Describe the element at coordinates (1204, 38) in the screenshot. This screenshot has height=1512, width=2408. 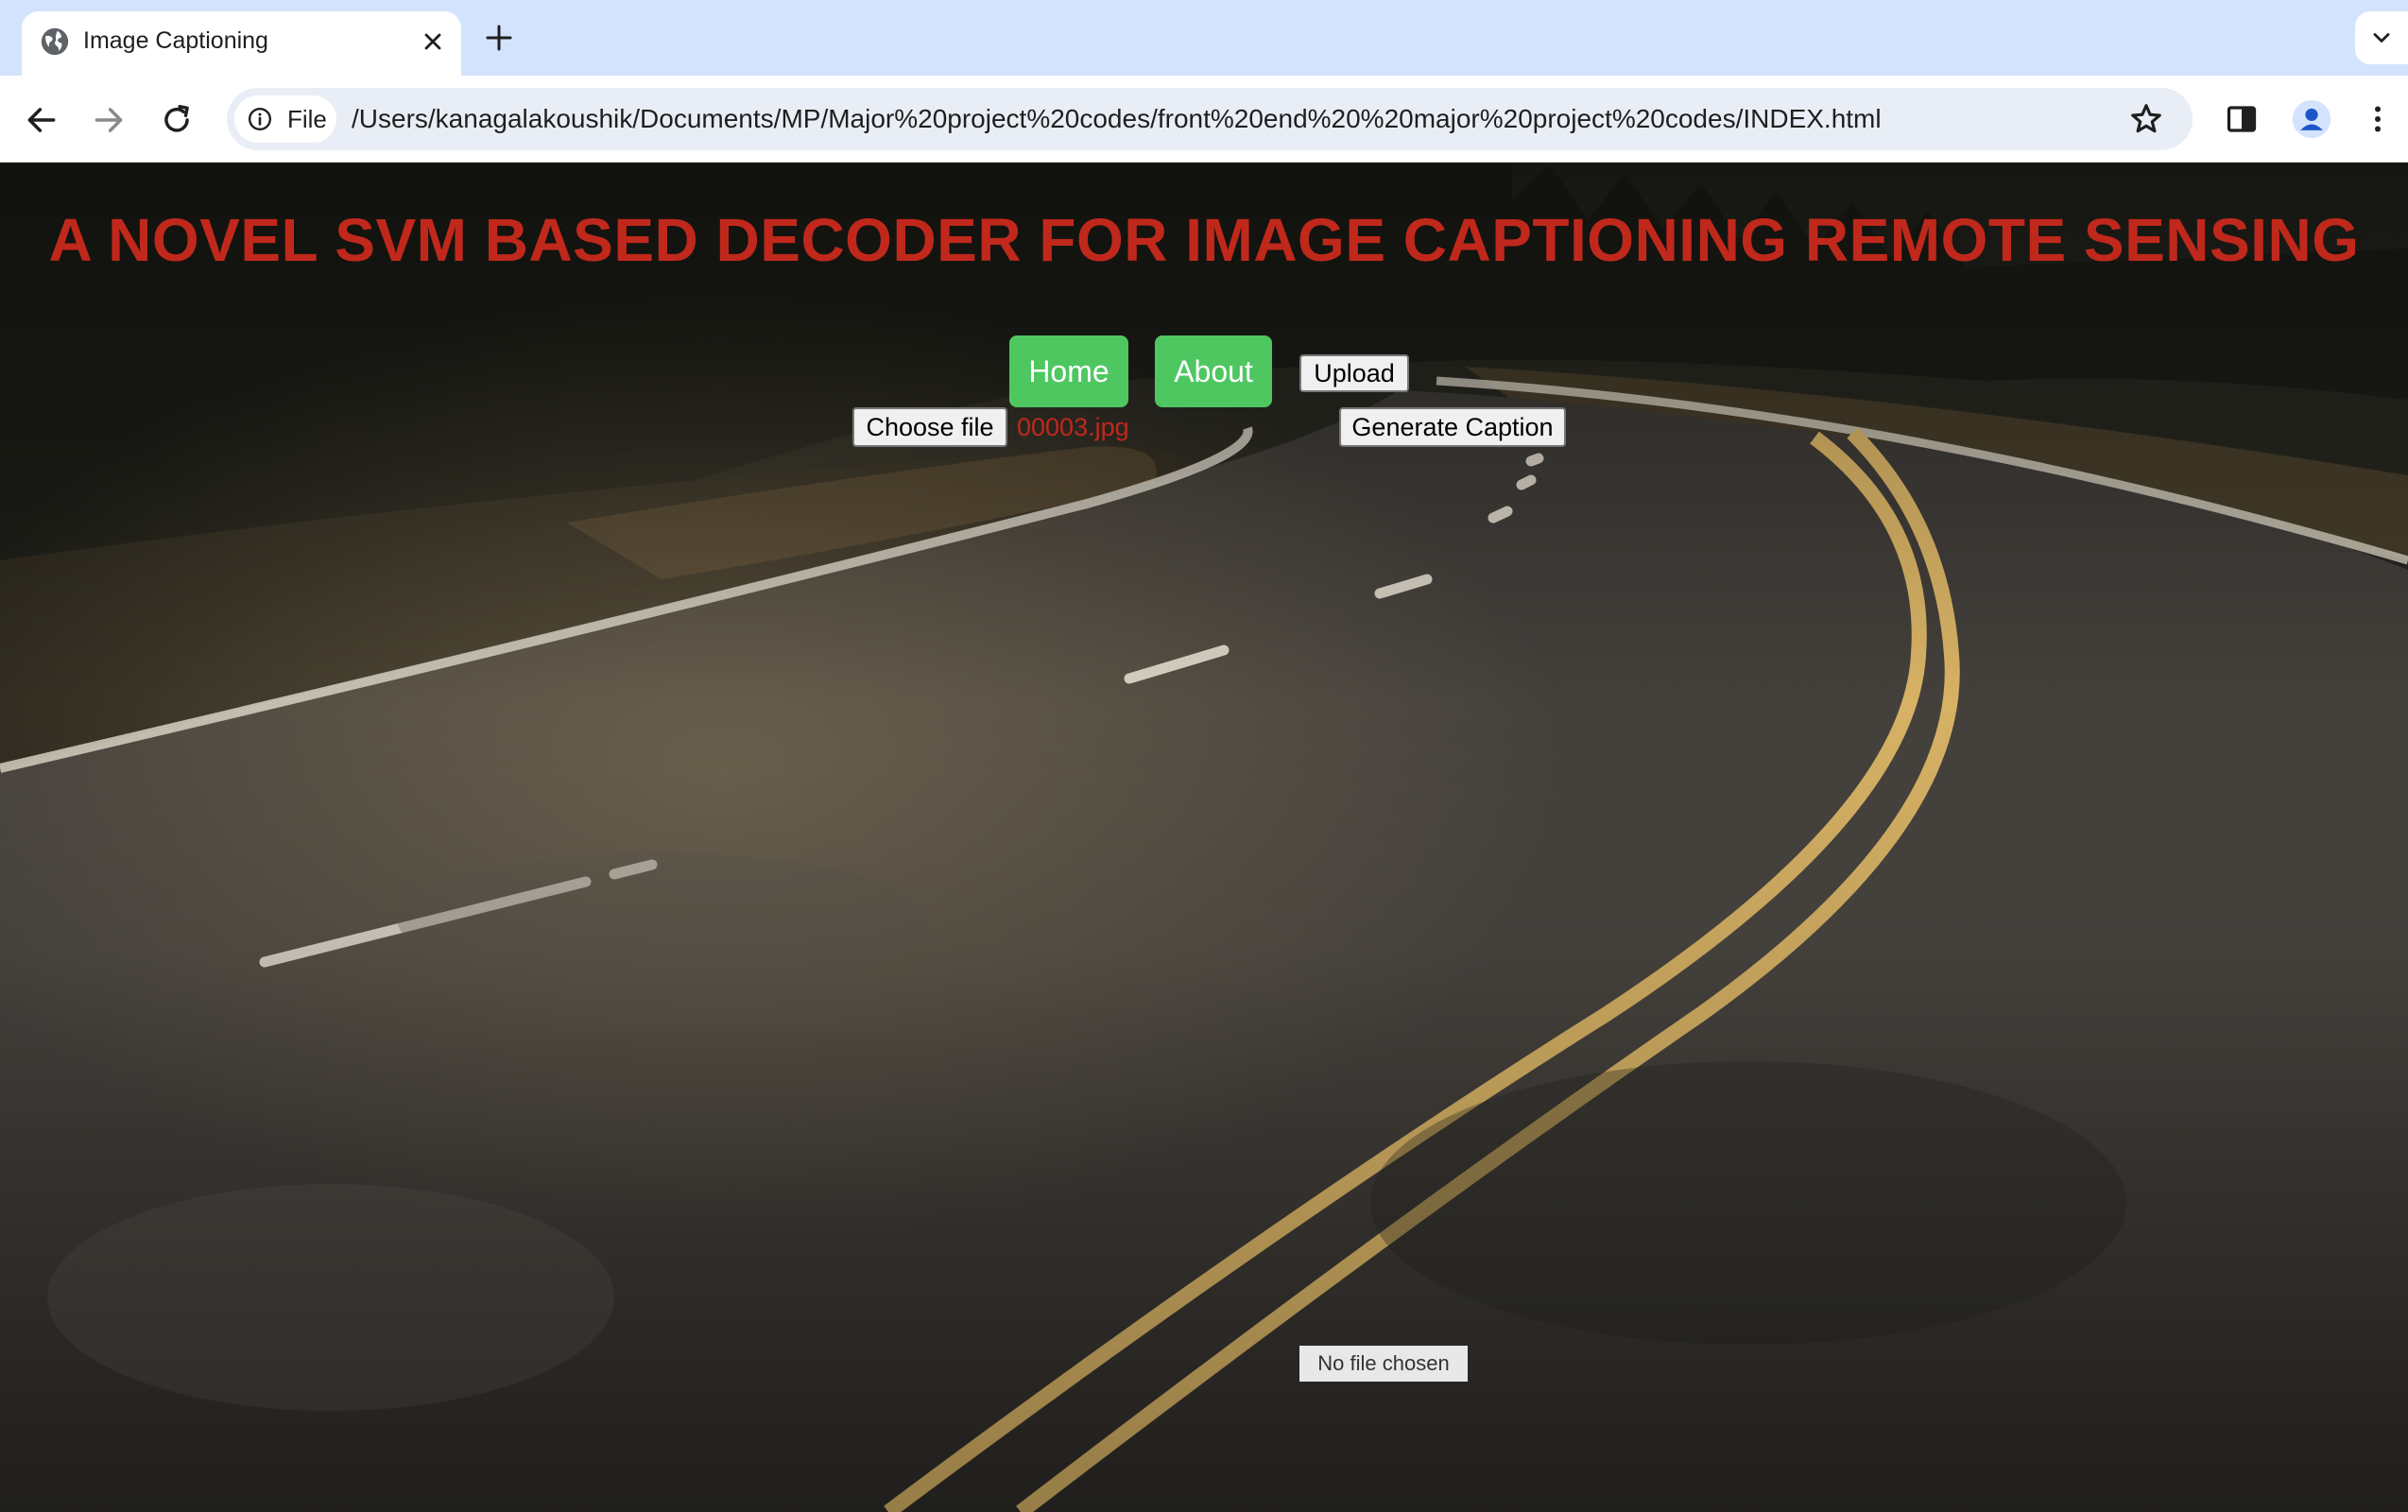
I see `tab-strip: Image Captioning` at that location.